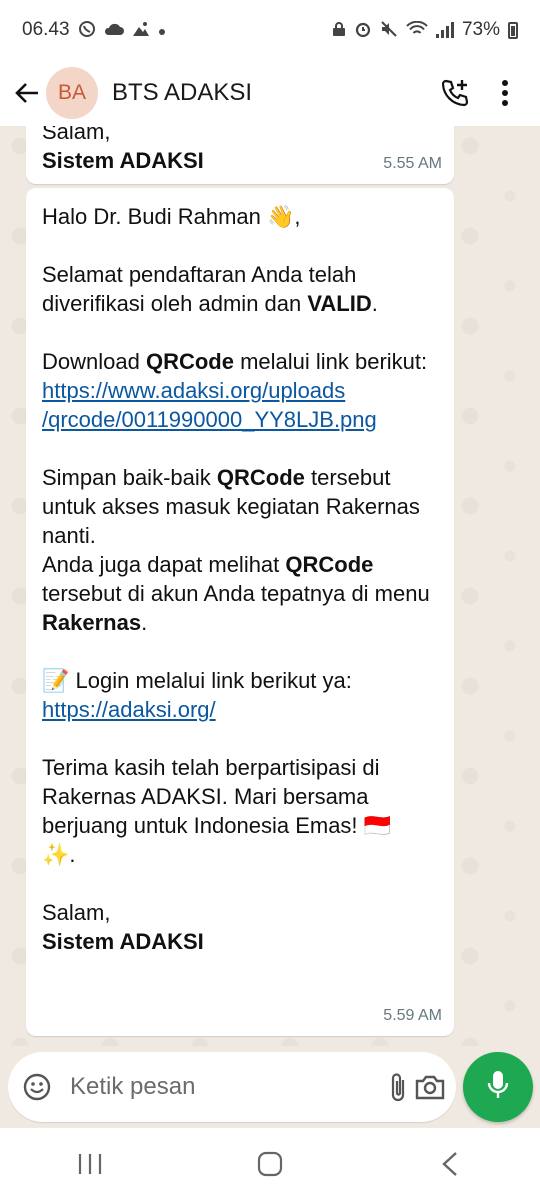 Image resolution: width=540 pixels, height=1200 pixels. Describe the element at coordinates (56, 680) in the screenshot. I see `memo-icon: 📝` at that location.